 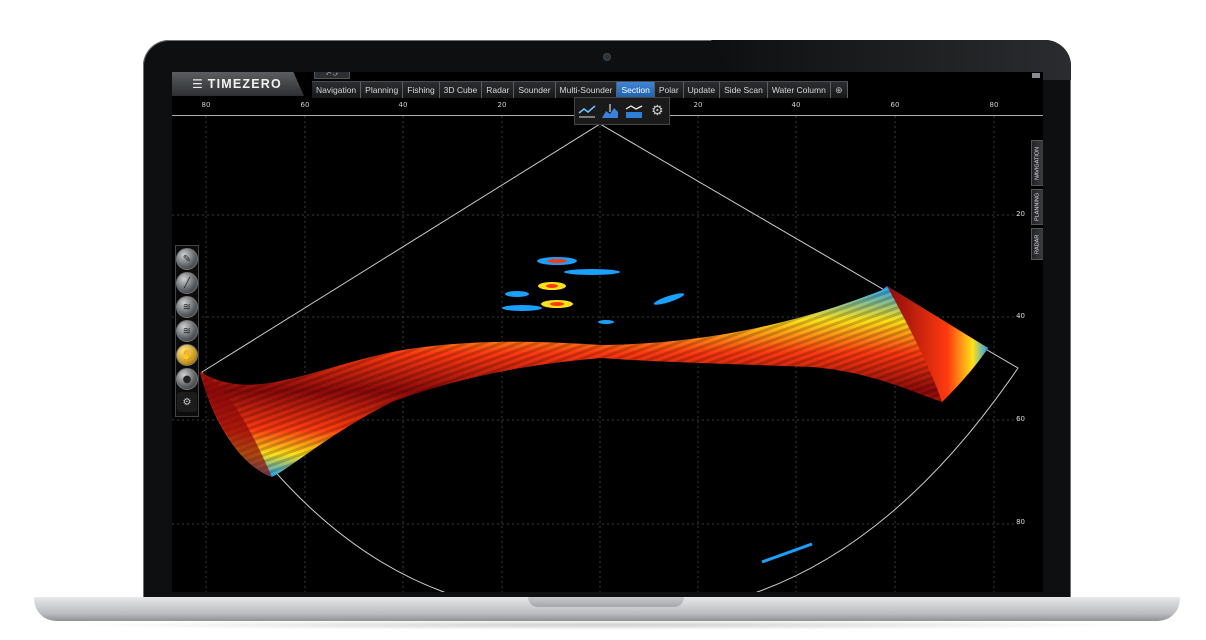 What do you see at coordinates (187, 355) in the screenshot?
I see `hand-icon: ✋` at bounding box center [187, 355].